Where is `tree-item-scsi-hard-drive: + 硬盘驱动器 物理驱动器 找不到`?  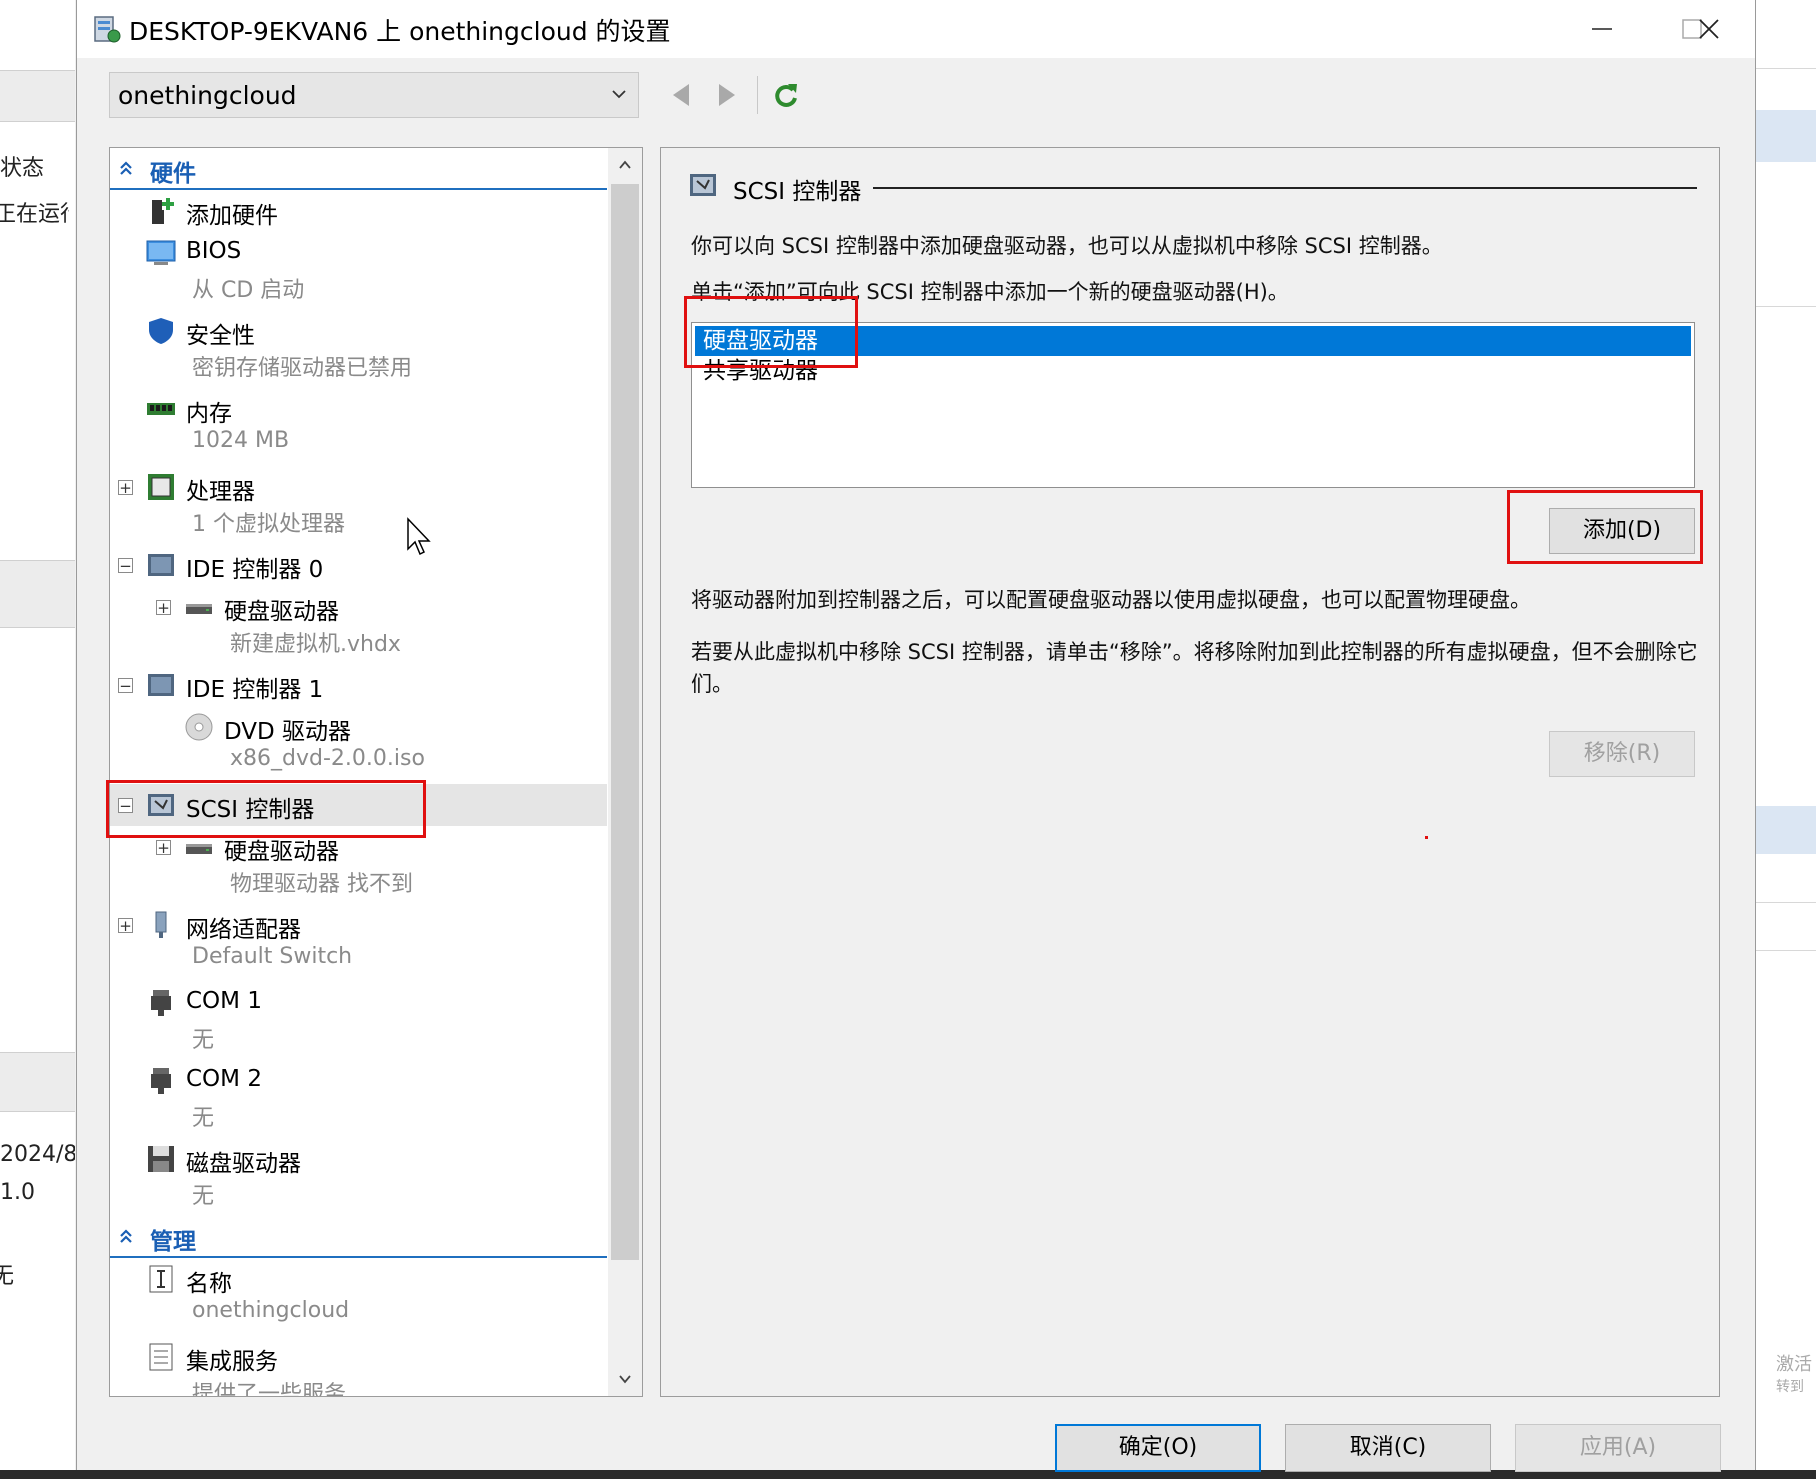 tree-item-scsi-hard-drive: + 硬盘驱动器 物理驱动器 找不到 is located at coordinates (358, 861).